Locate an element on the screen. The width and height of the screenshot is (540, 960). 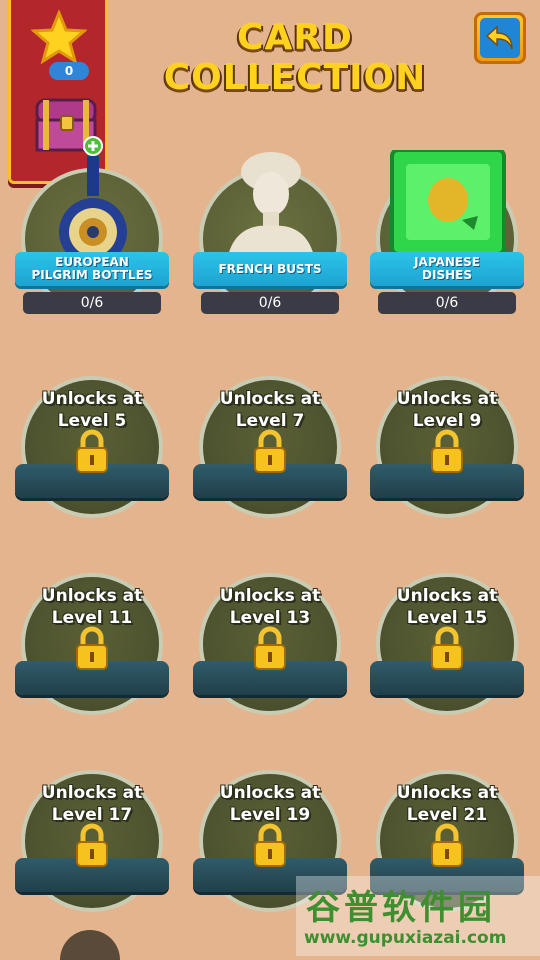
title-line-1: CARD is located at coordinates (295, 37).